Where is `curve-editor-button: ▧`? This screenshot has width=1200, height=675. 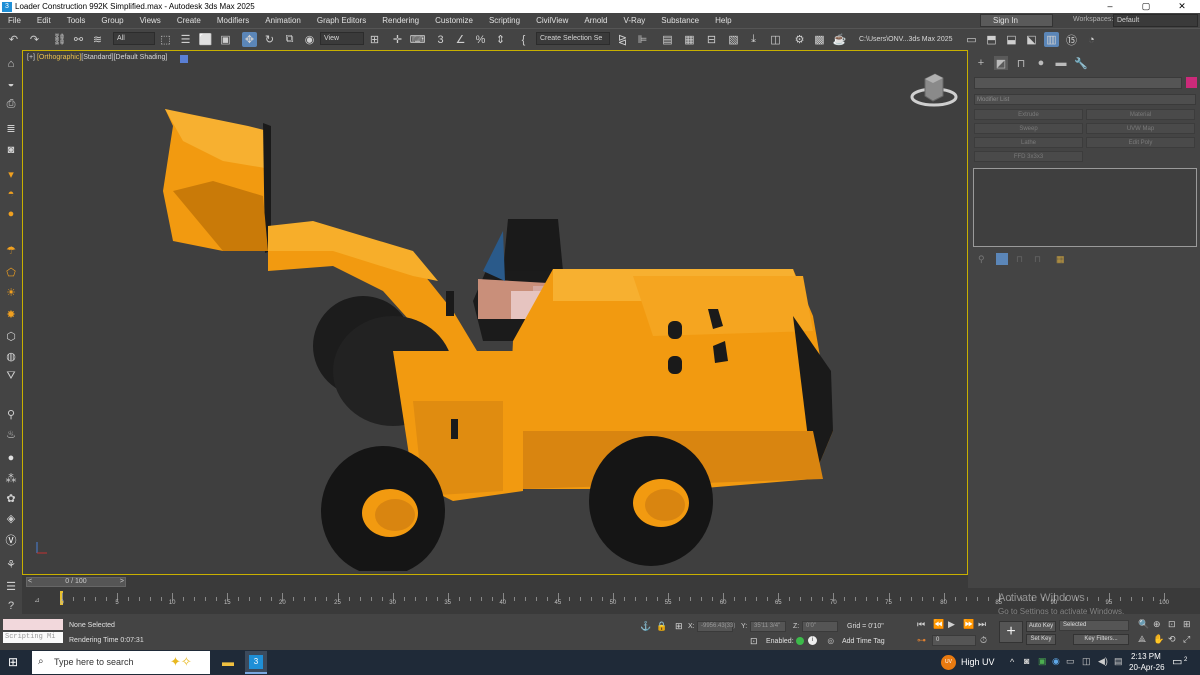
curve-editor-button: ▧ is located at coordinates (733, 39).